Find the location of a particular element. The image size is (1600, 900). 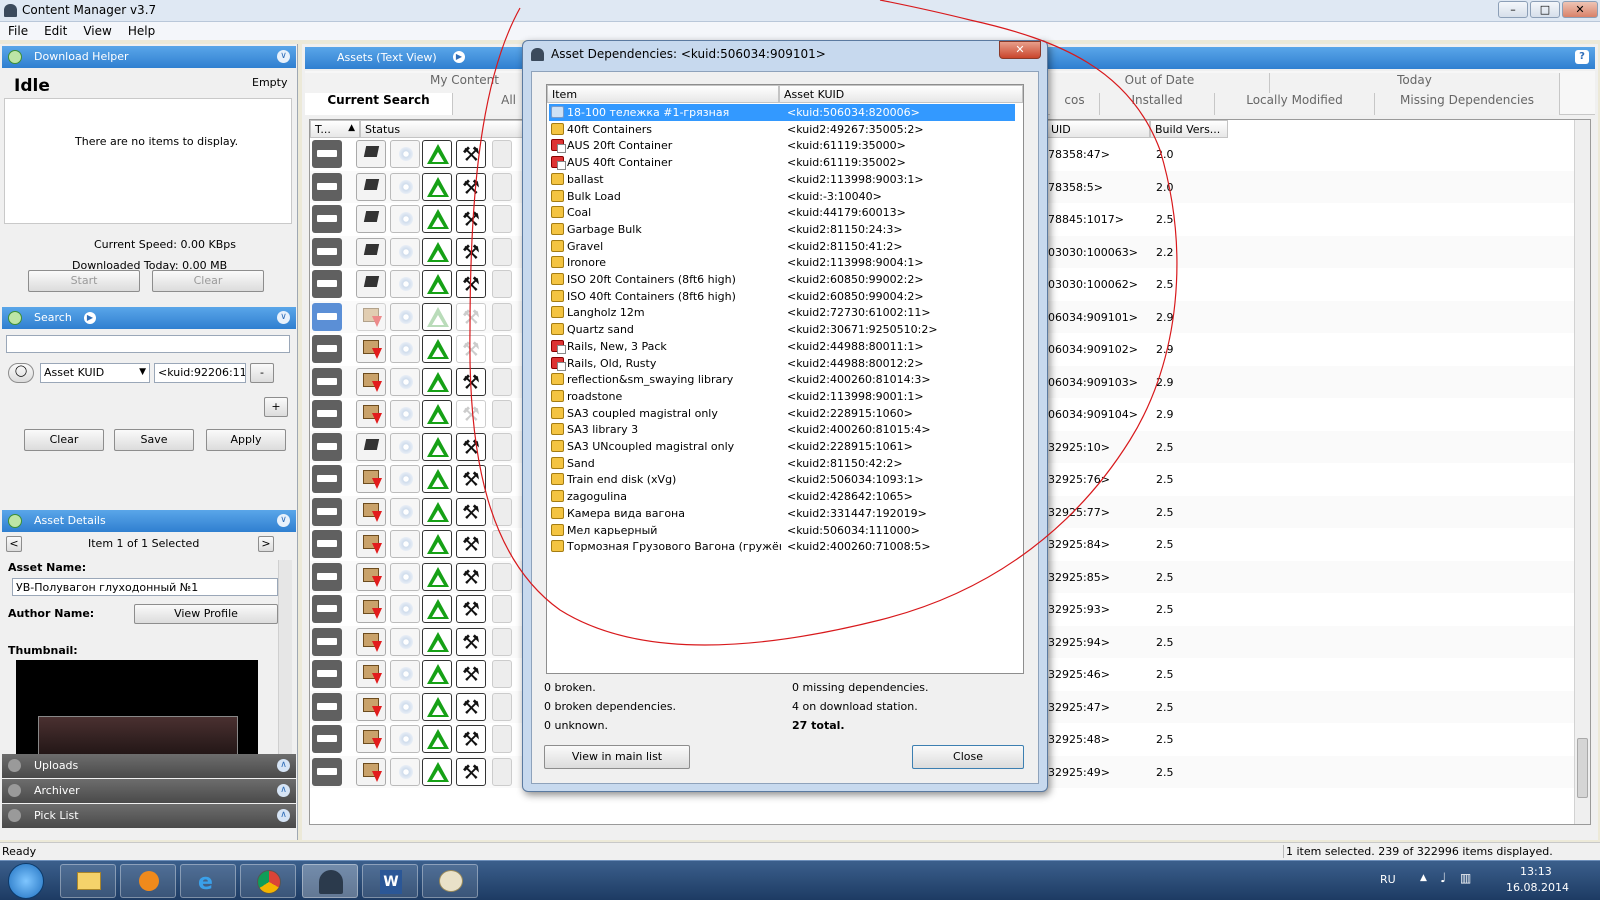

menu-help: Help is located at coordinates (141, 30).